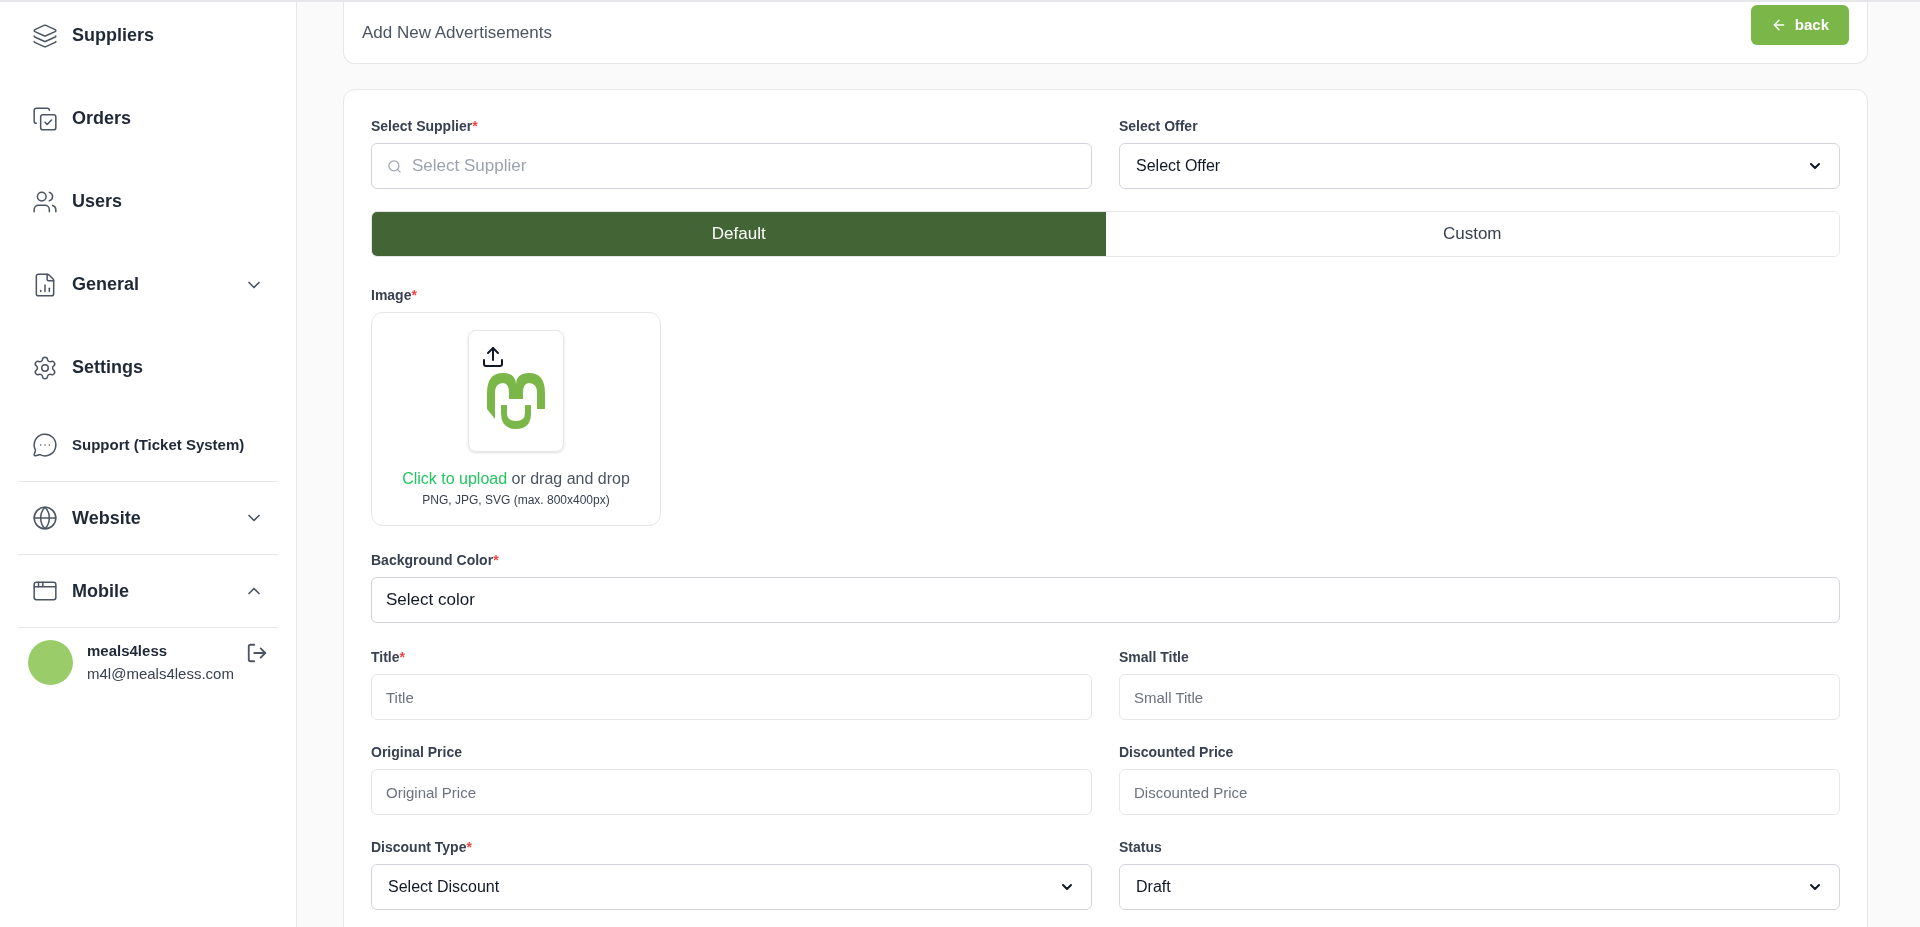 This screenshot has height=927, width=1920. Describe the element at coordinates (731, 887) in the screenshot. I see `select-field: Select Discount` at that location.